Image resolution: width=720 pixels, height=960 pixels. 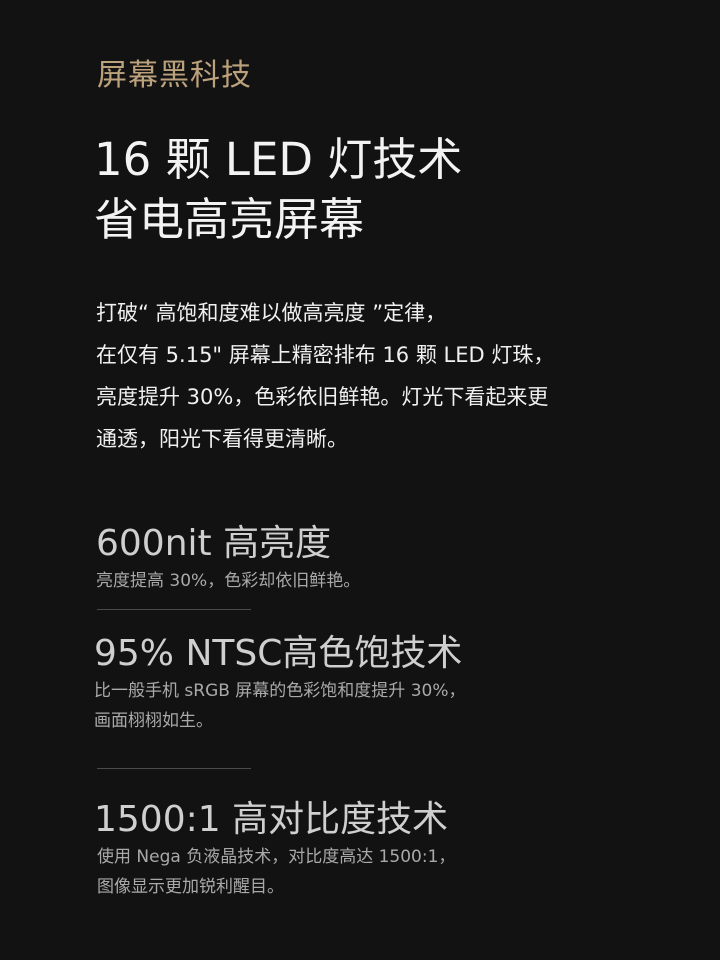 I want to click on feature-desc-2: 画面栩栩如生。, so click(x=153, y=721).